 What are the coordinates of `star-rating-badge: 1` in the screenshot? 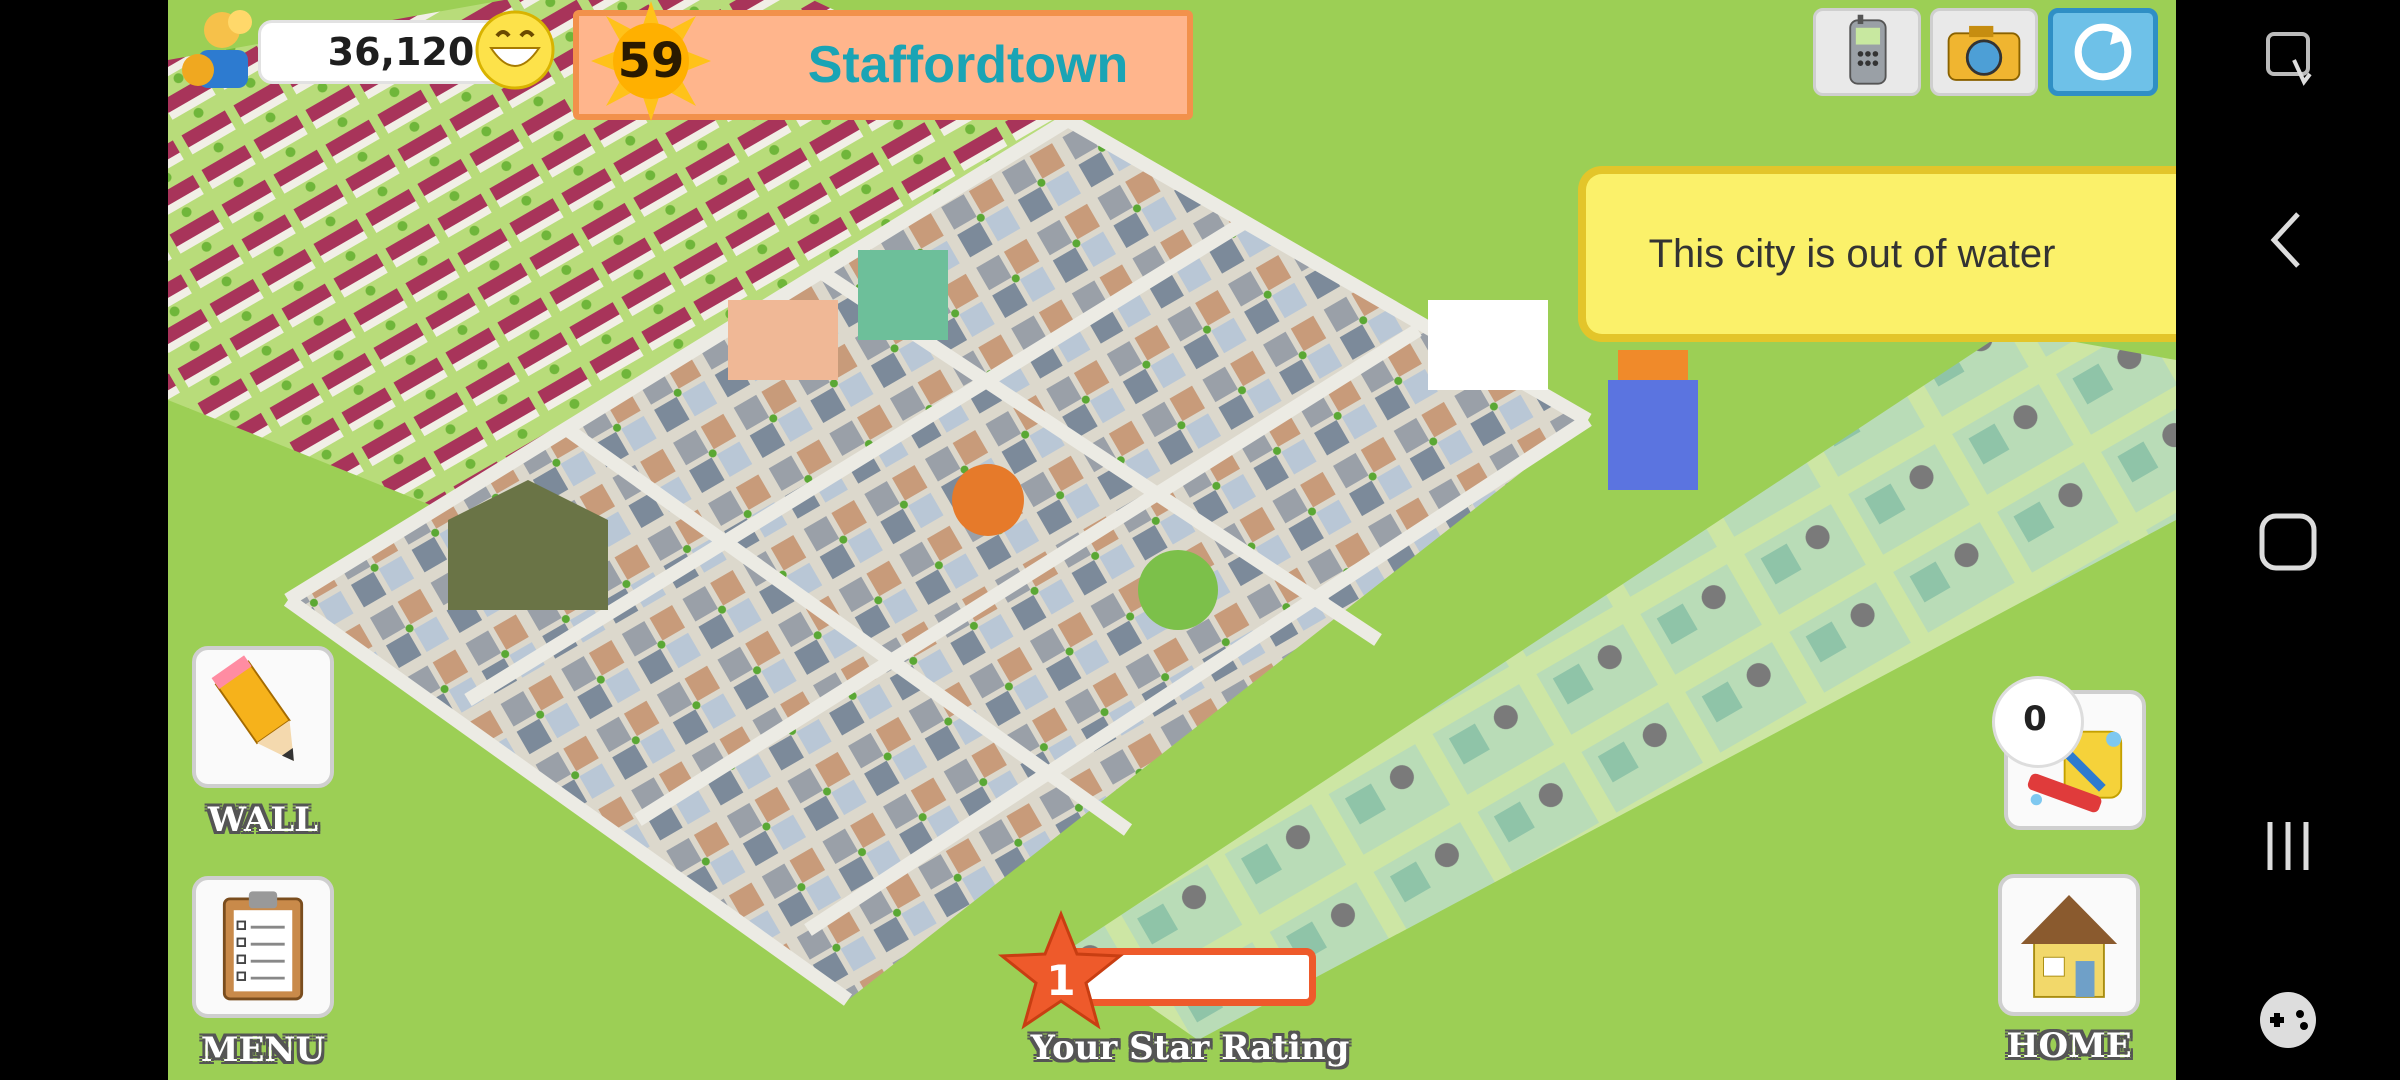 It's located at (1061, 973).